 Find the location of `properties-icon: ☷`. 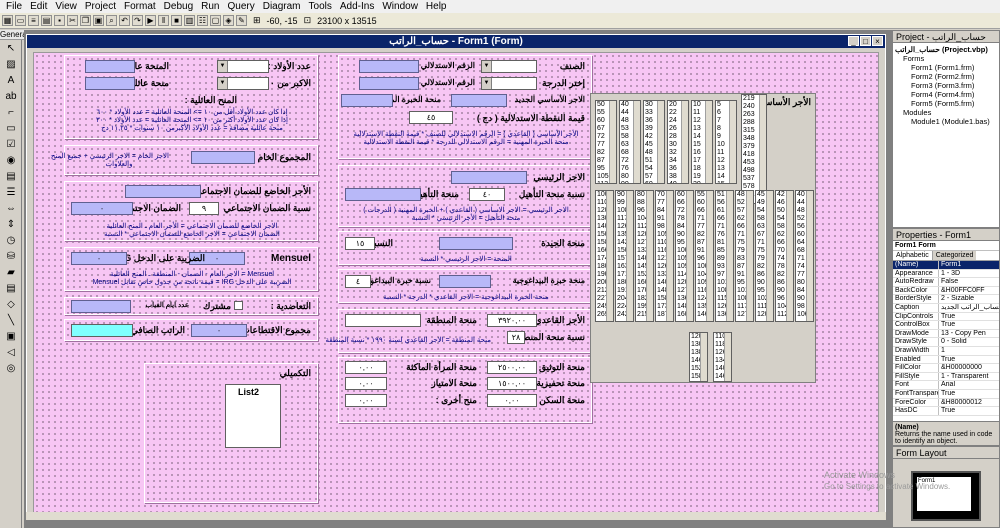

properties-icon: ☷ is located at coordinates (202, 20).